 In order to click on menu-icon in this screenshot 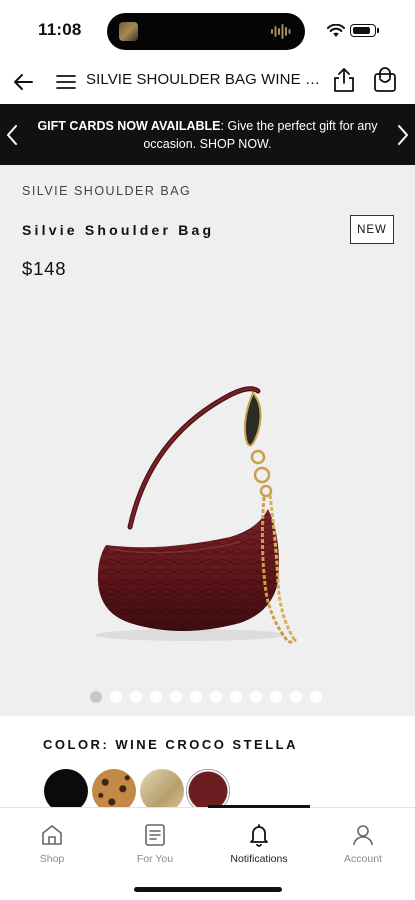, I will do `click(66, 82)`.